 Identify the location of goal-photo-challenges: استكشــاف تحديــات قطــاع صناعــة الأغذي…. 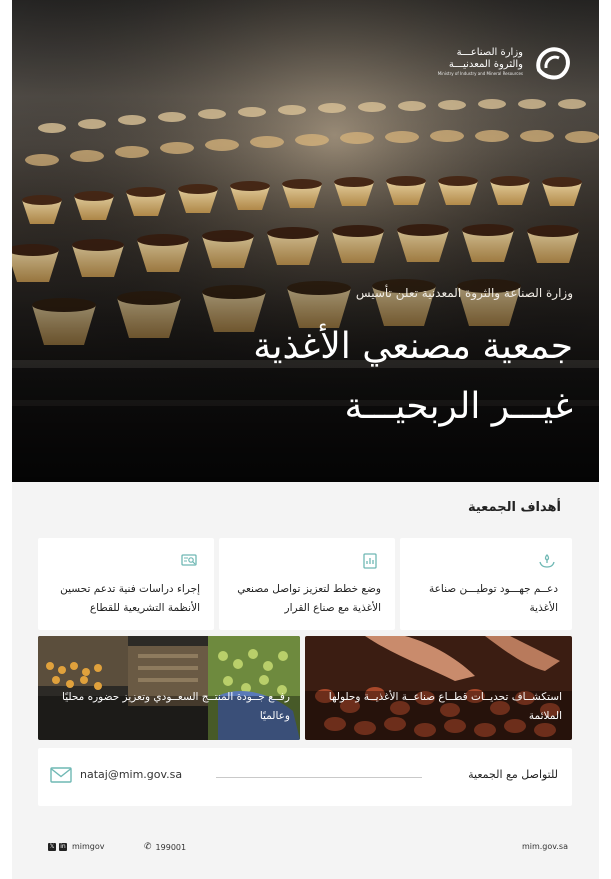
(438, 688).